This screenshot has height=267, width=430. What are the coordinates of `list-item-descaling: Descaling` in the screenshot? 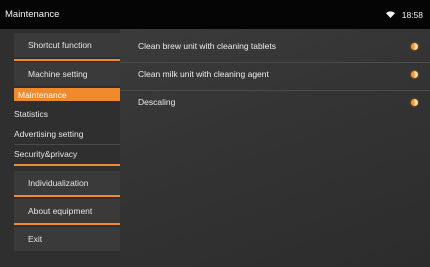 It's located at (275, 102).